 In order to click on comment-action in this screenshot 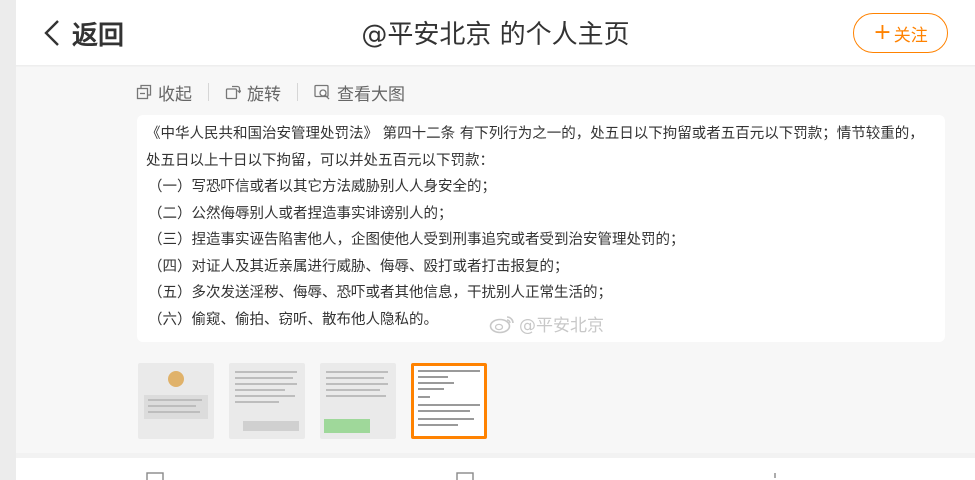, I will do `click(465, 476)`.